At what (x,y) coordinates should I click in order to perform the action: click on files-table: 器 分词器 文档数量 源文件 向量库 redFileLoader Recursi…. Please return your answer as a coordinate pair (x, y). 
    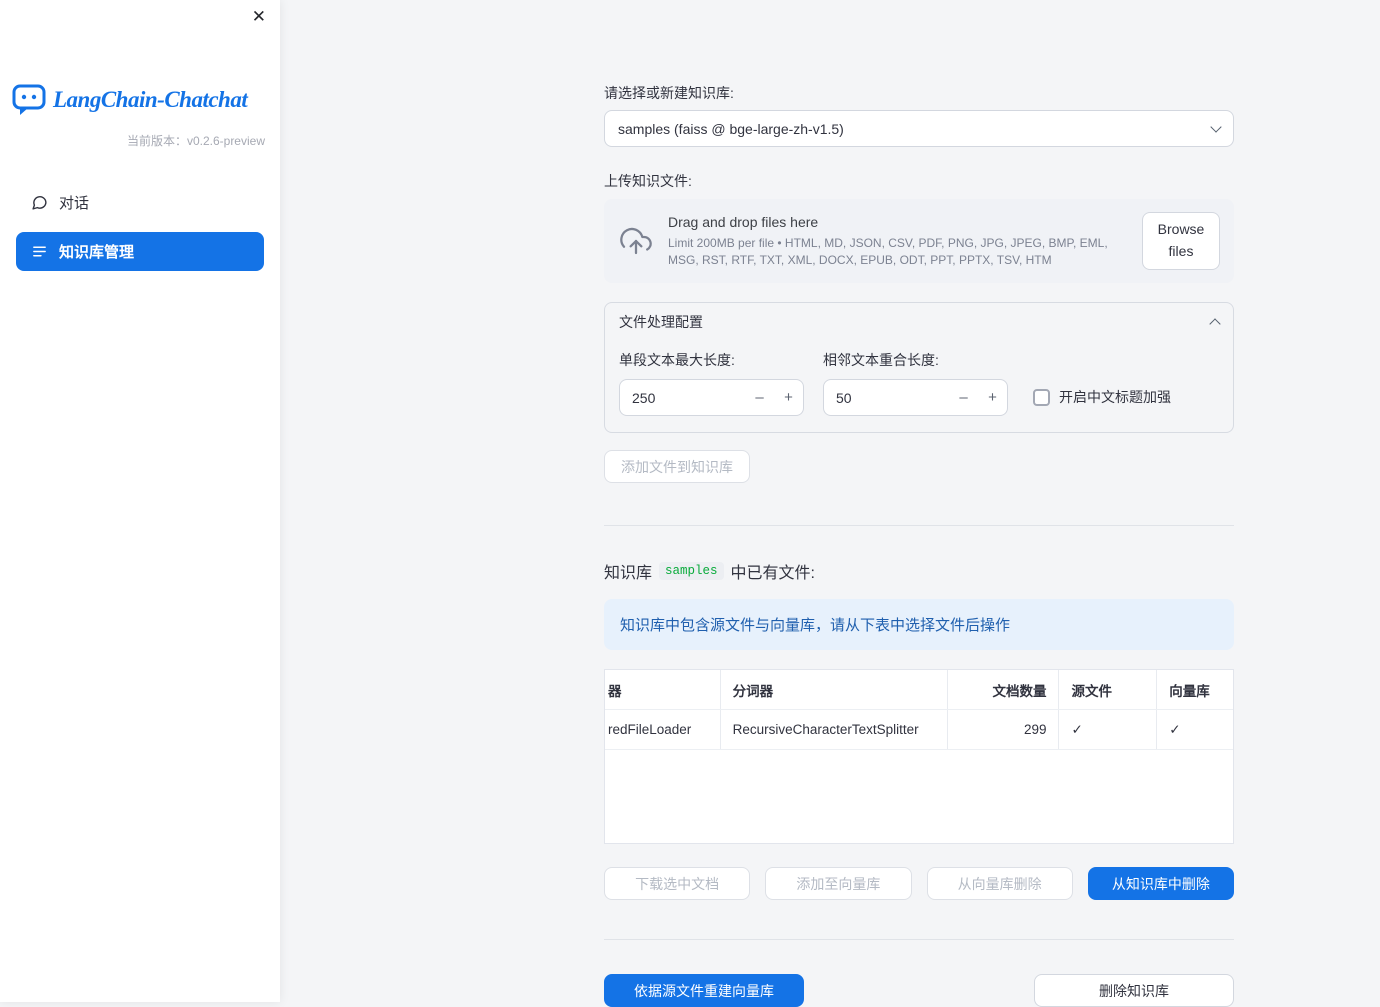
    Looking at the image, I should click on (919, 756).